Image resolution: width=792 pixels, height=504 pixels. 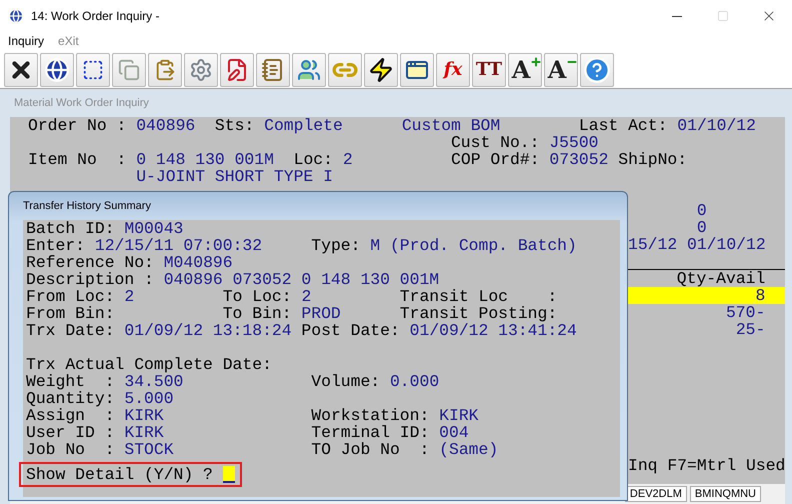 I want to click on field-label: Last Act:, so click(x=623, y=125).